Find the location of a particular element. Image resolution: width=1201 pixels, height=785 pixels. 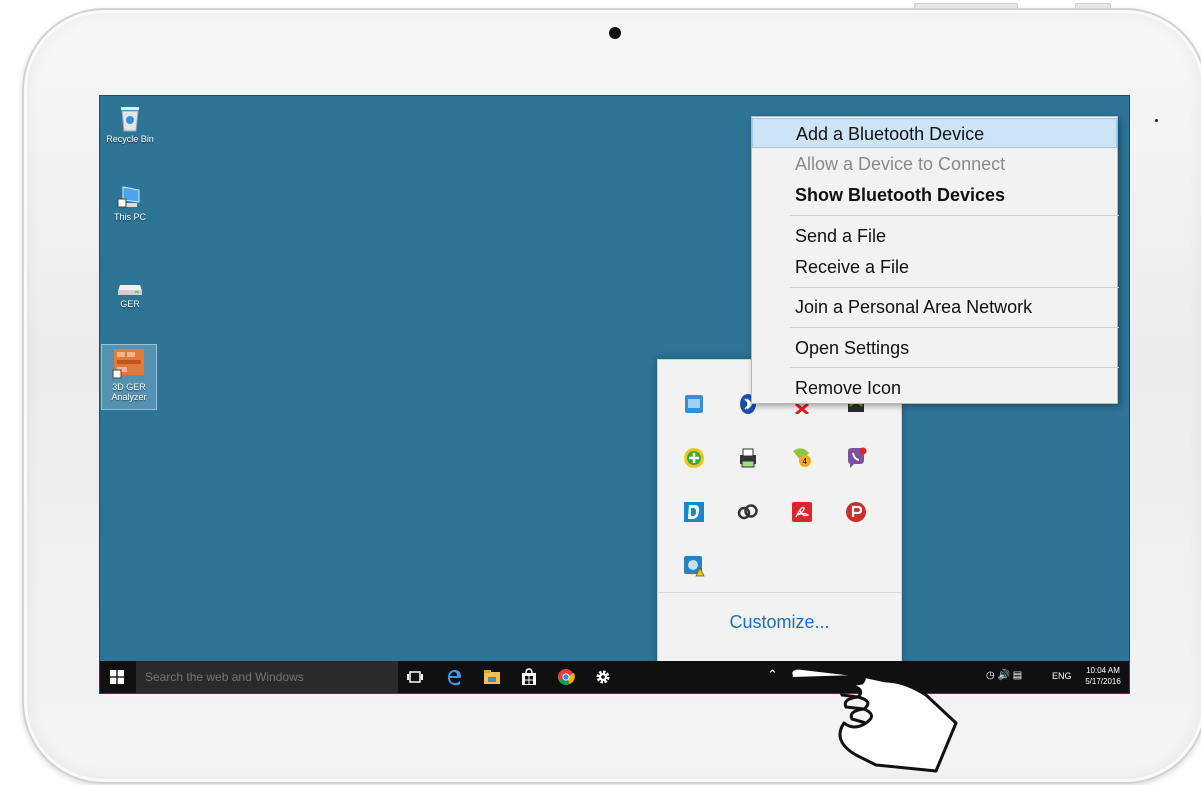

desktop-icon-this-pc: This PC is located at coordinates (130, 203).